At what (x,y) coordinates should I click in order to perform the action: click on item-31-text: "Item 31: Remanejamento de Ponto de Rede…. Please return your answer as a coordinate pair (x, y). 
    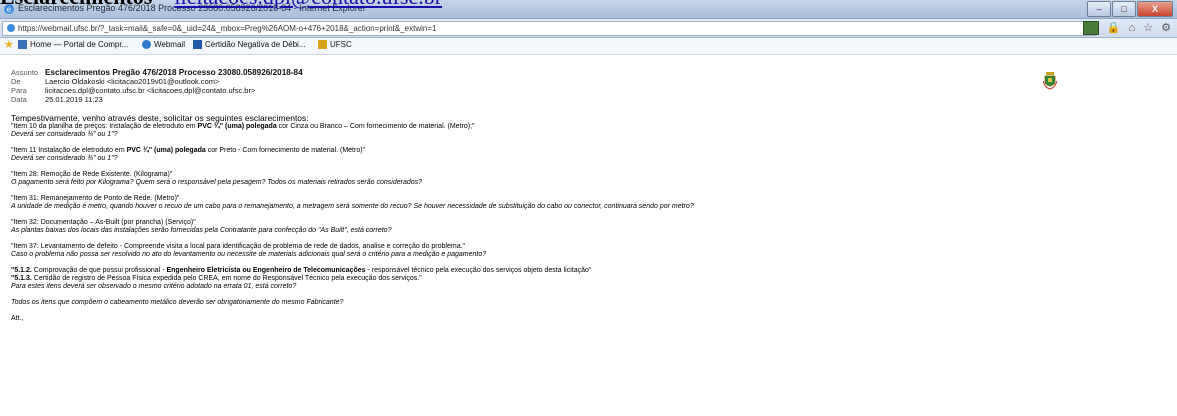
    Looking at the image, I should click on (95, 198).